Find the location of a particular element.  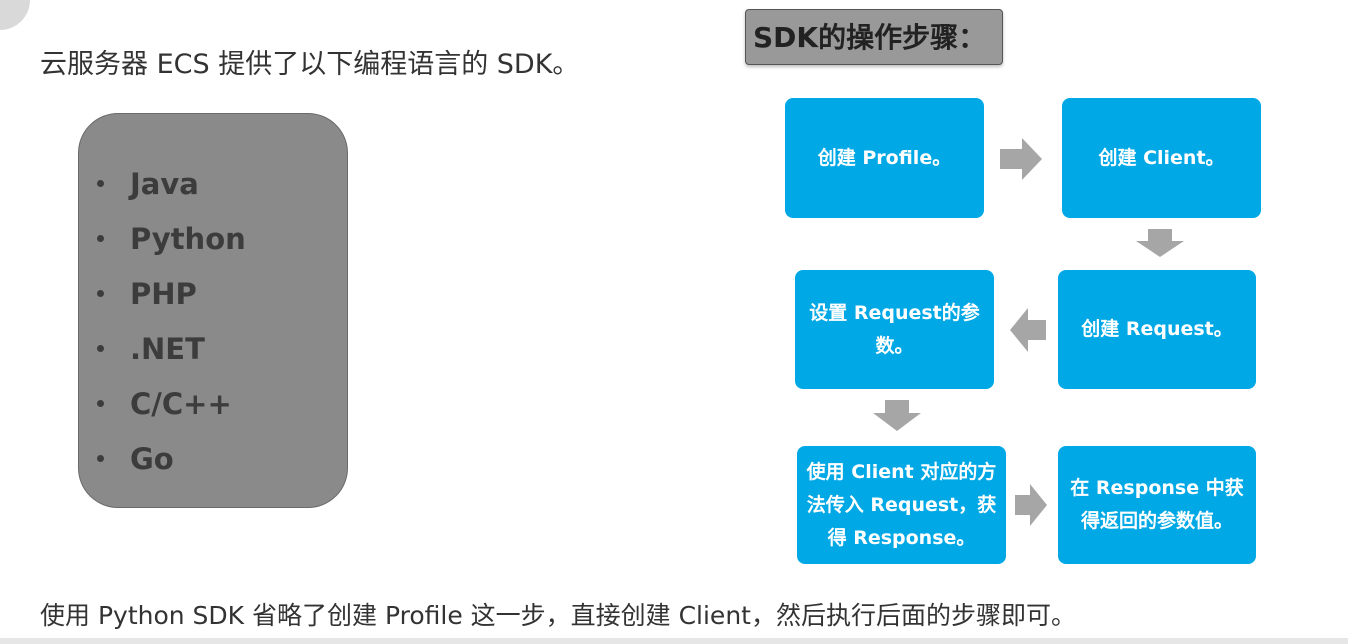

step-call-method: 使用 Client 对应的方法传入 Request，获得 Response。 is located at coordinates (901, 505).